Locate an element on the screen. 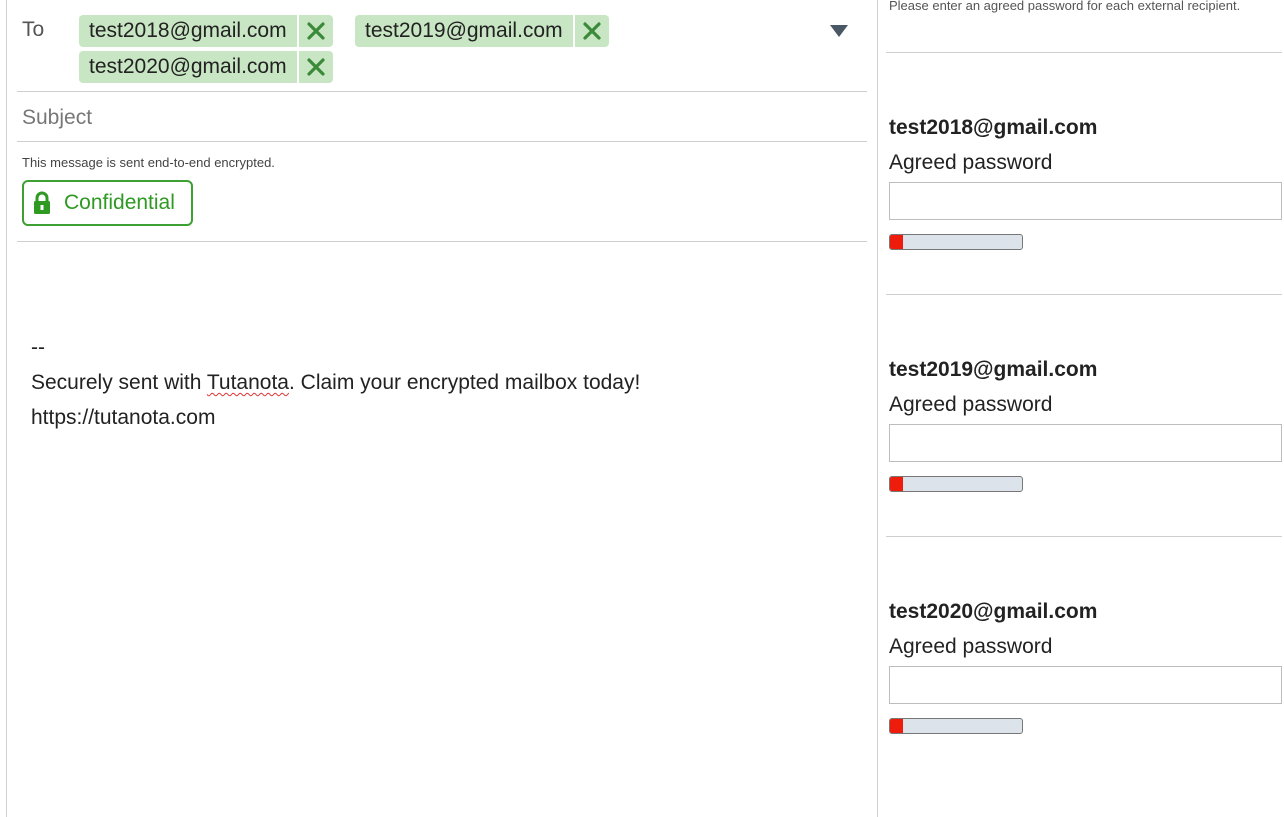  signature-text: Securely sent with is located at coordinates (119, 382).